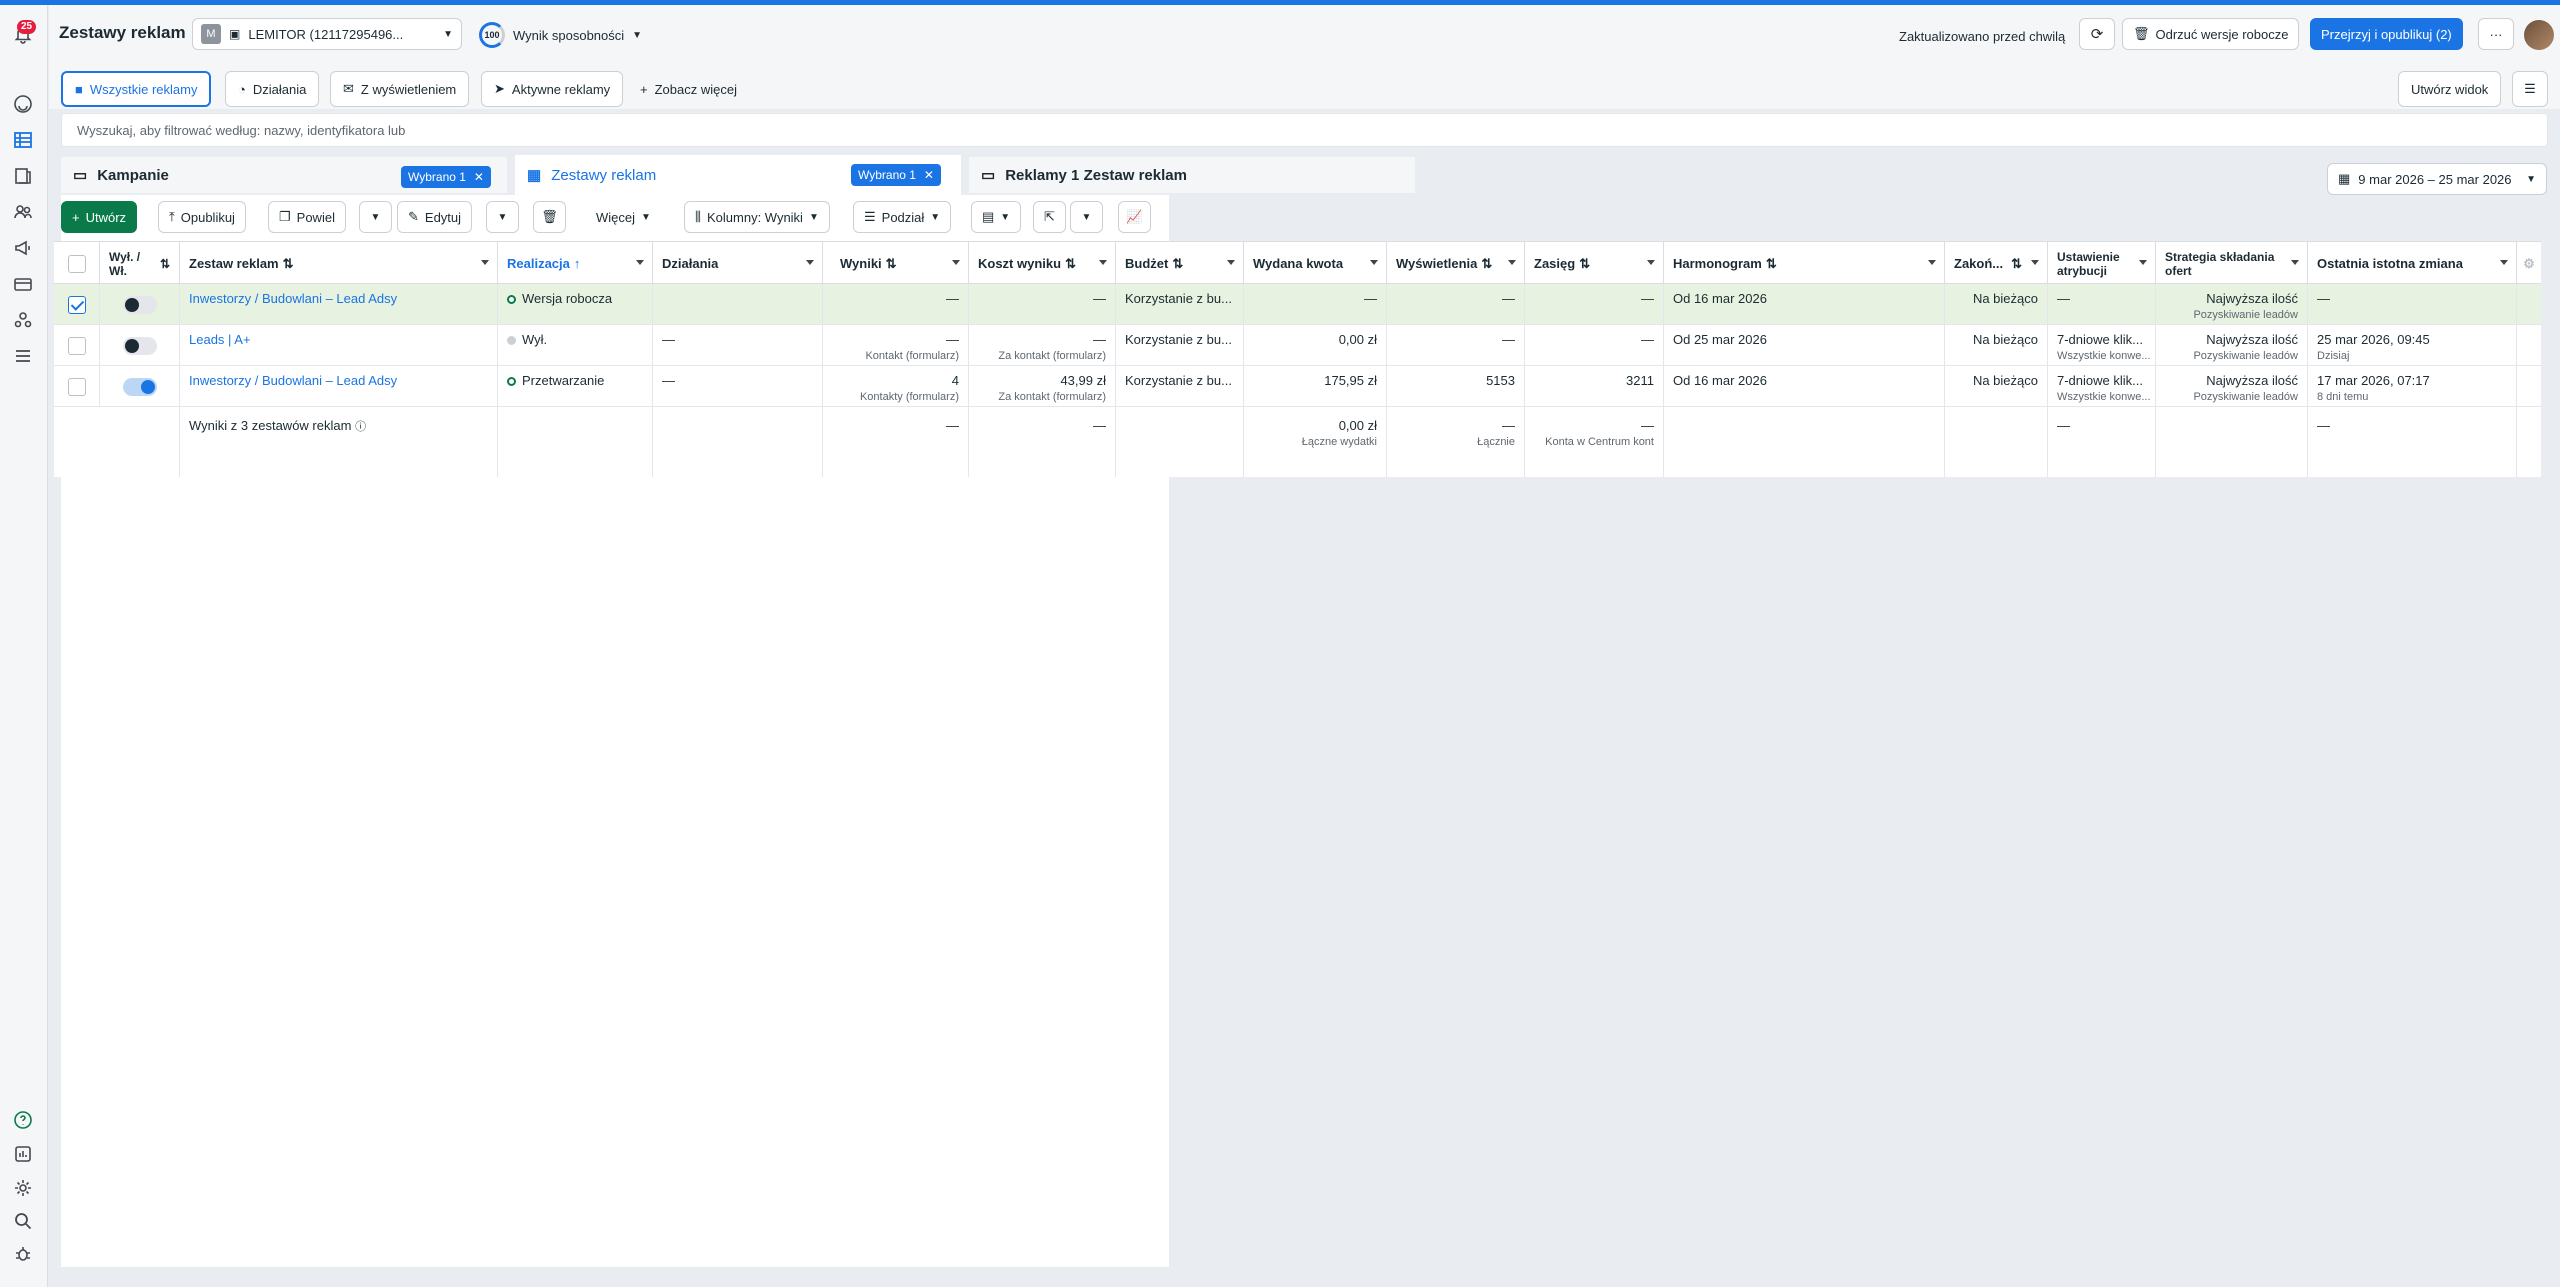 Image resolution: width=2560 pixels, height=1287 pixels. I want to click on bug-report-icon, so click(23, 1254).